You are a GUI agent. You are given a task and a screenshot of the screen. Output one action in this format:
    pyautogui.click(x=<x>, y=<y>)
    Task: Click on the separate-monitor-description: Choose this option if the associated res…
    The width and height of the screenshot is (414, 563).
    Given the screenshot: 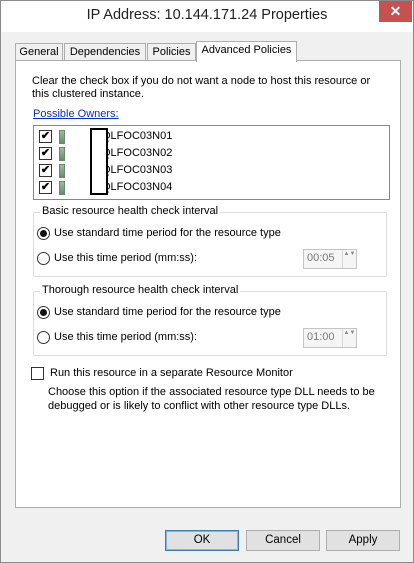 What is the action you would take?
    pyautogui.click(x=211, y=399)
    